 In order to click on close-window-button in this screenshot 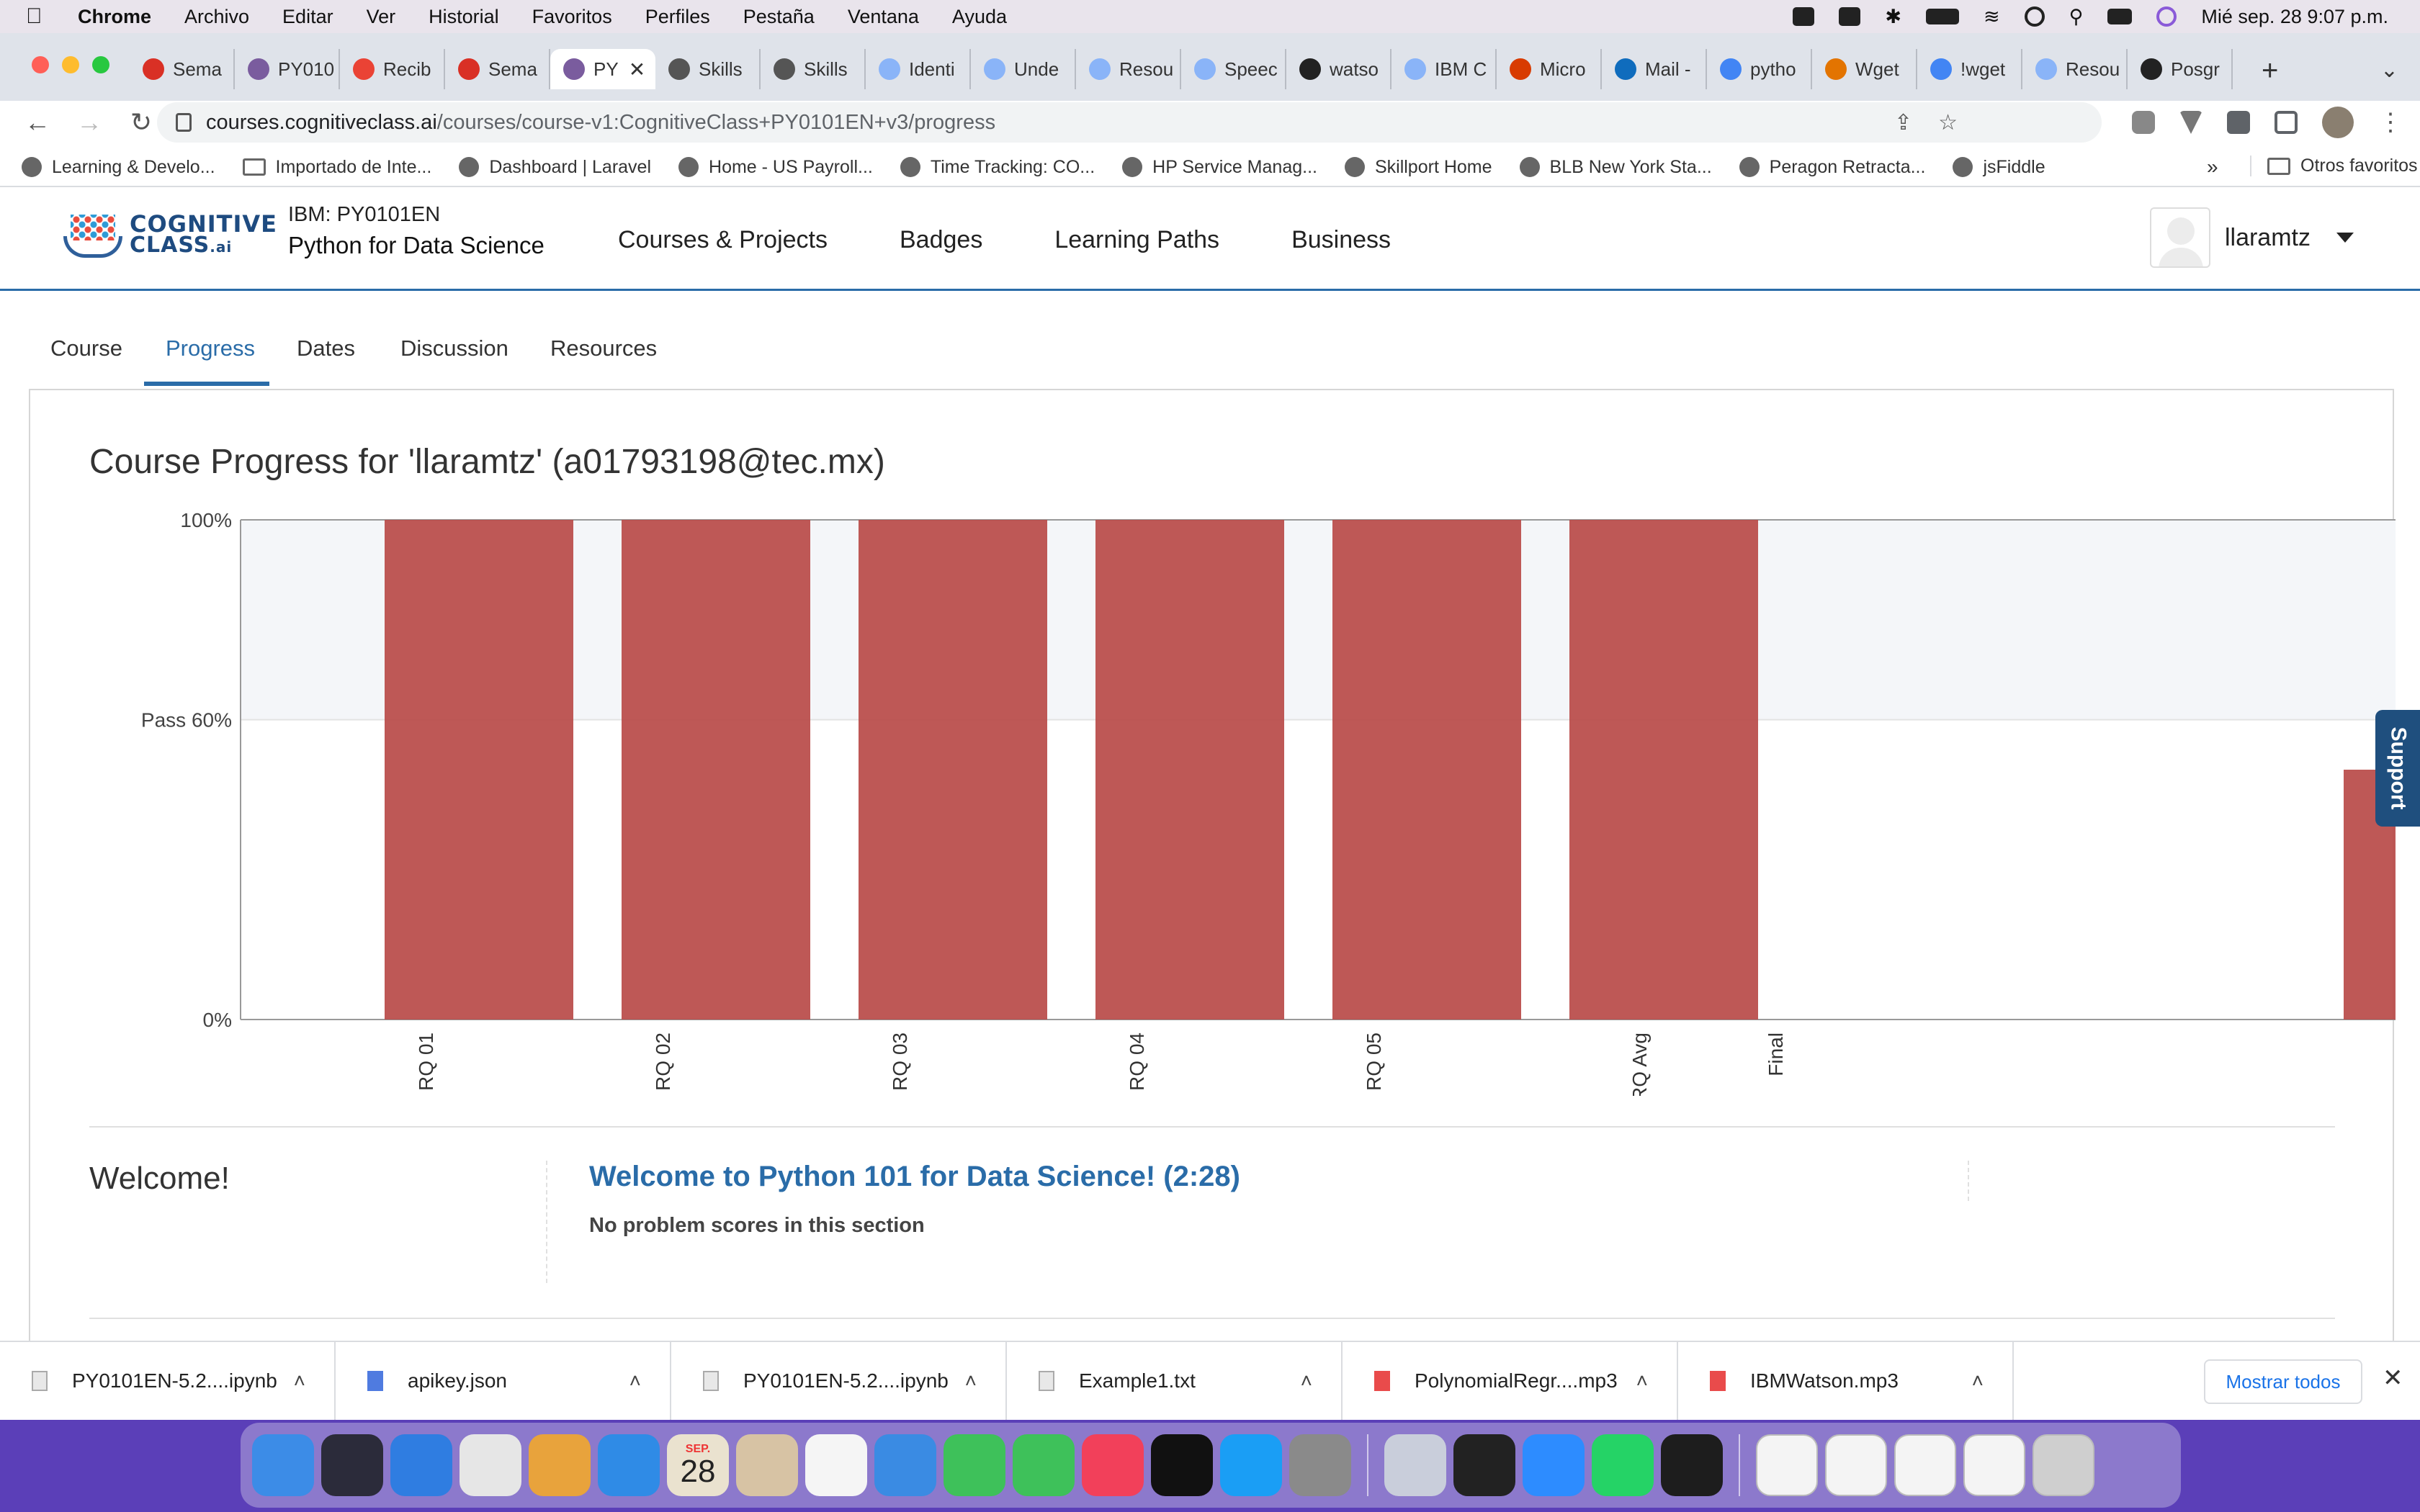, I will do `click(40, 64)`.